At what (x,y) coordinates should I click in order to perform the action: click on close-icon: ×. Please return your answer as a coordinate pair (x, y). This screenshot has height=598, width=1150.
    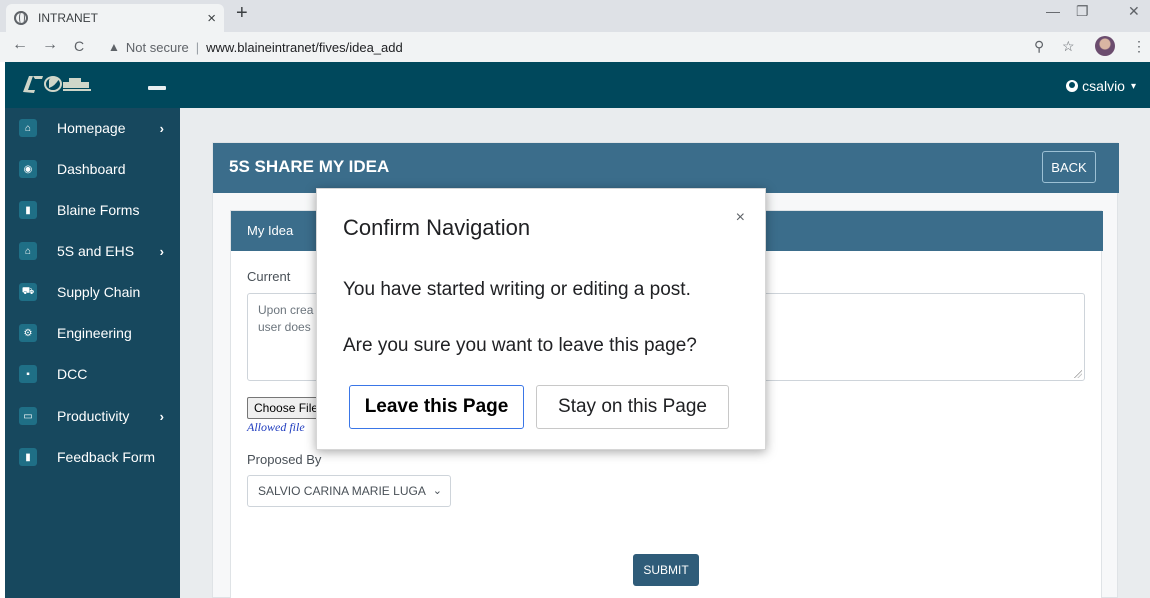
    Looking at the image, I should click on (740, 218).